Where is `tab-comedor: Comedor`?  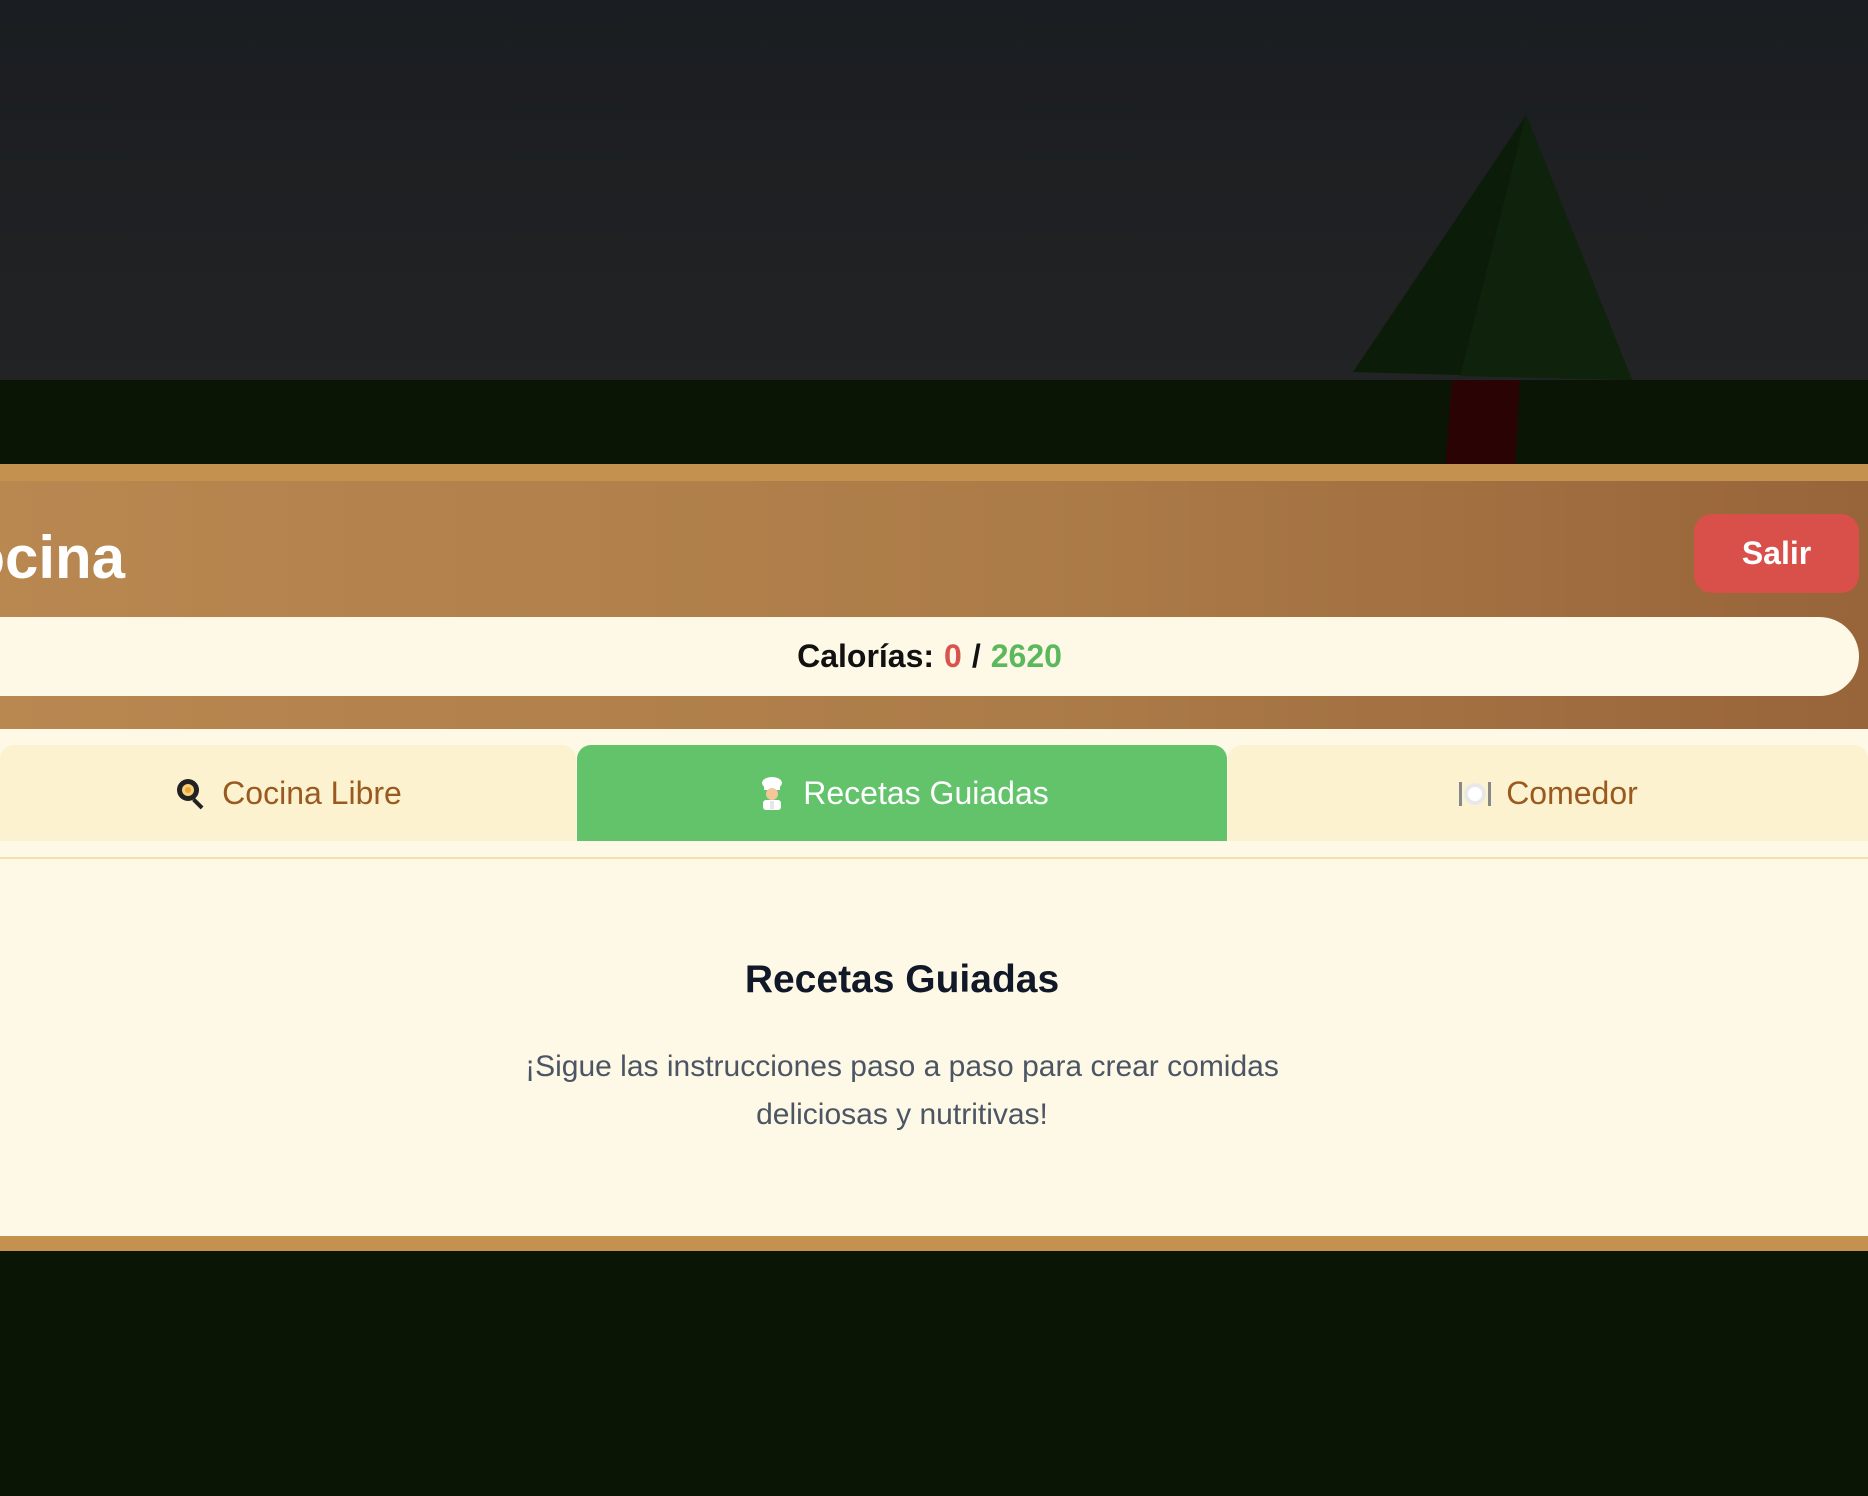
tab-comedor: Comedor is located at coordinates (1548, 793).